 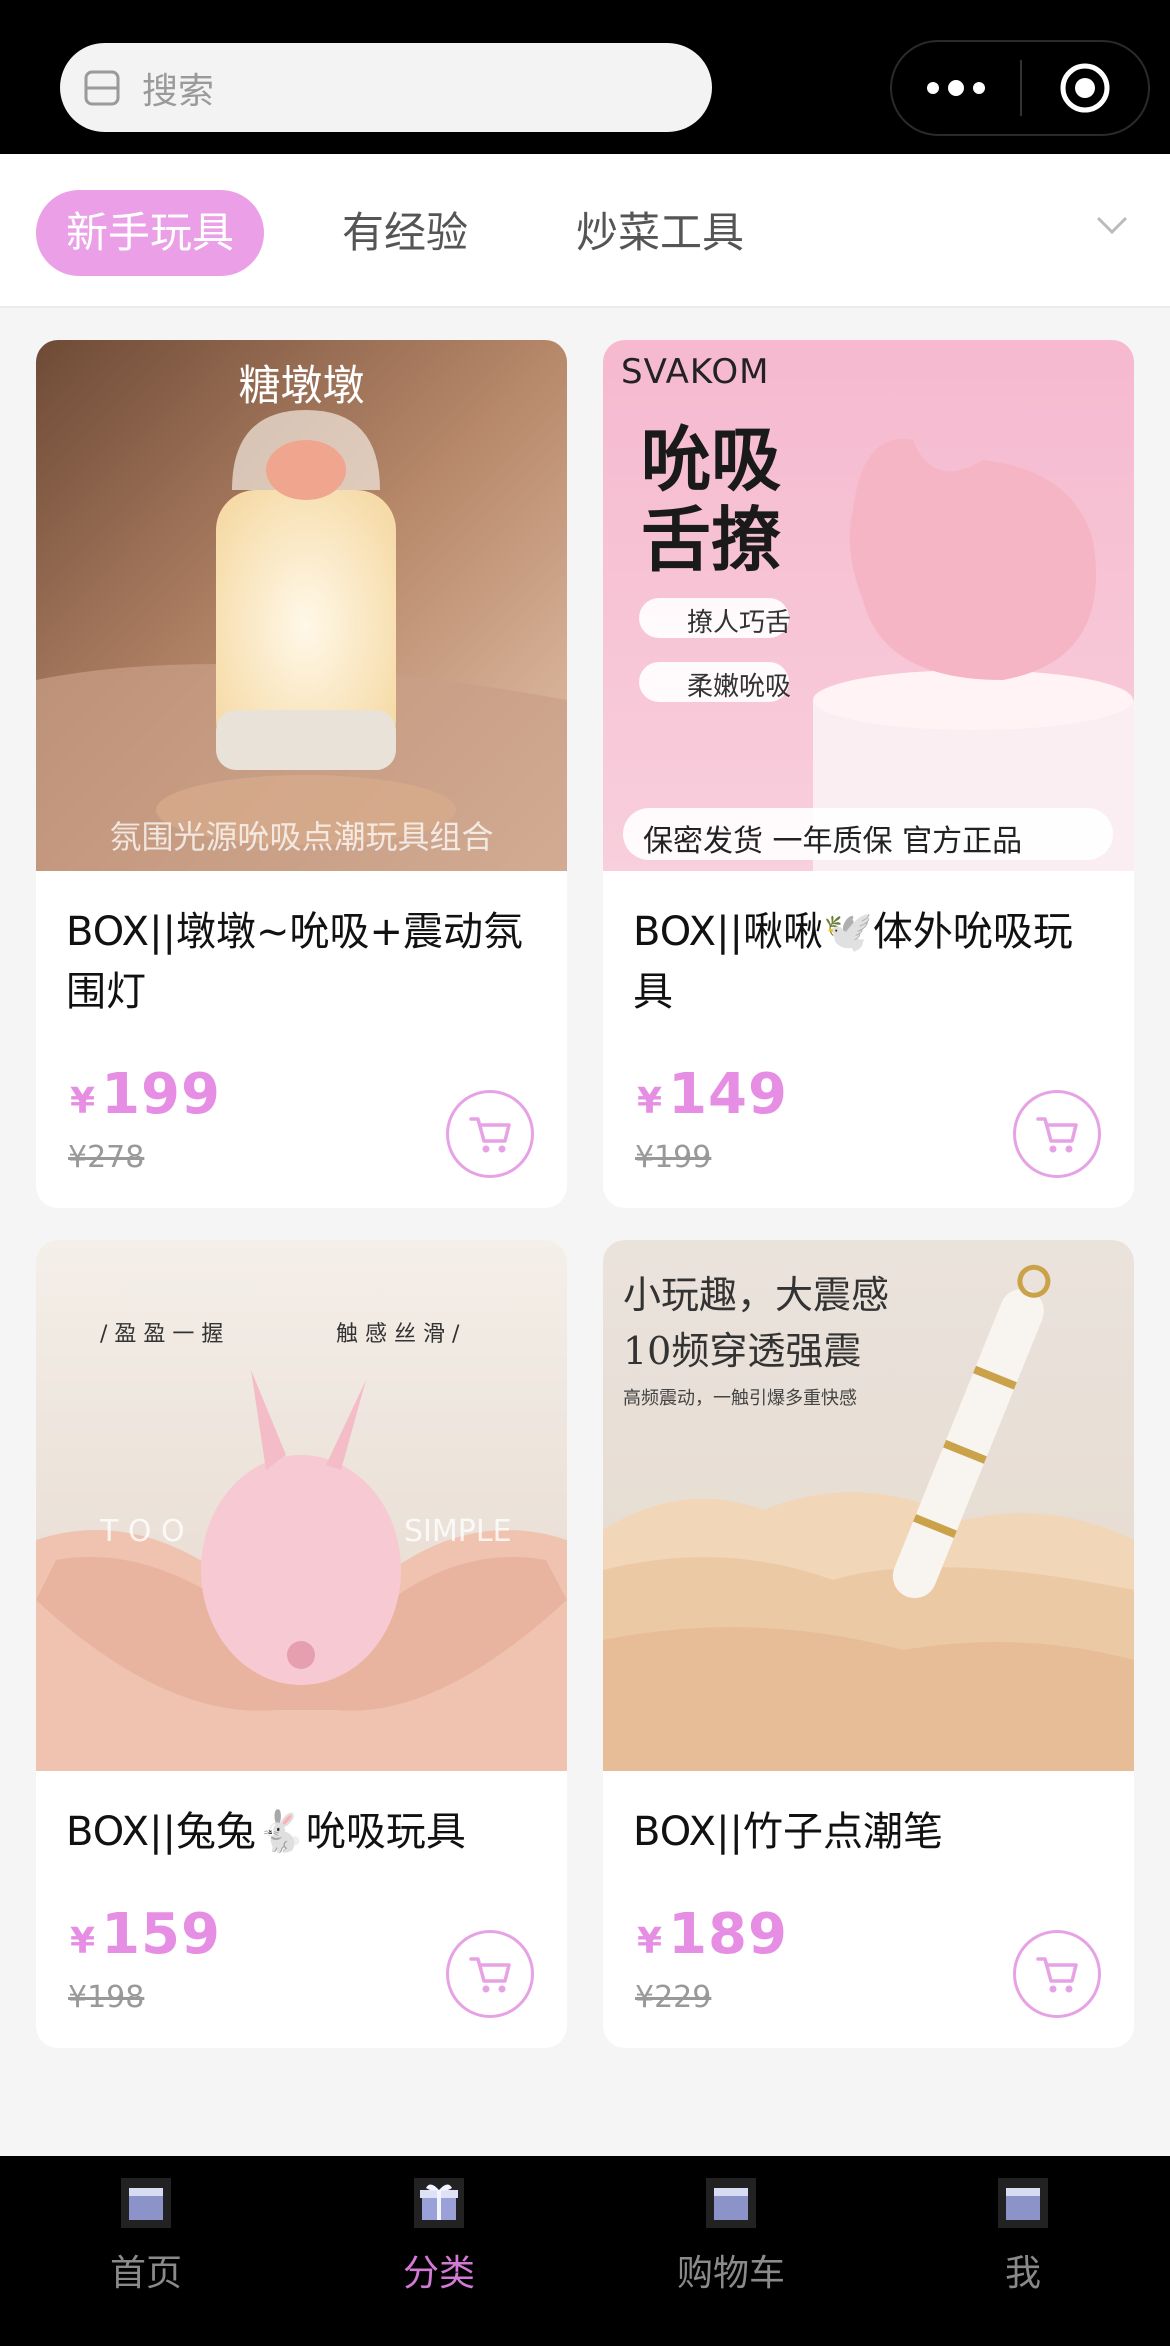 I want to click on search-bar: 搜索, so click(x=386, y=87).